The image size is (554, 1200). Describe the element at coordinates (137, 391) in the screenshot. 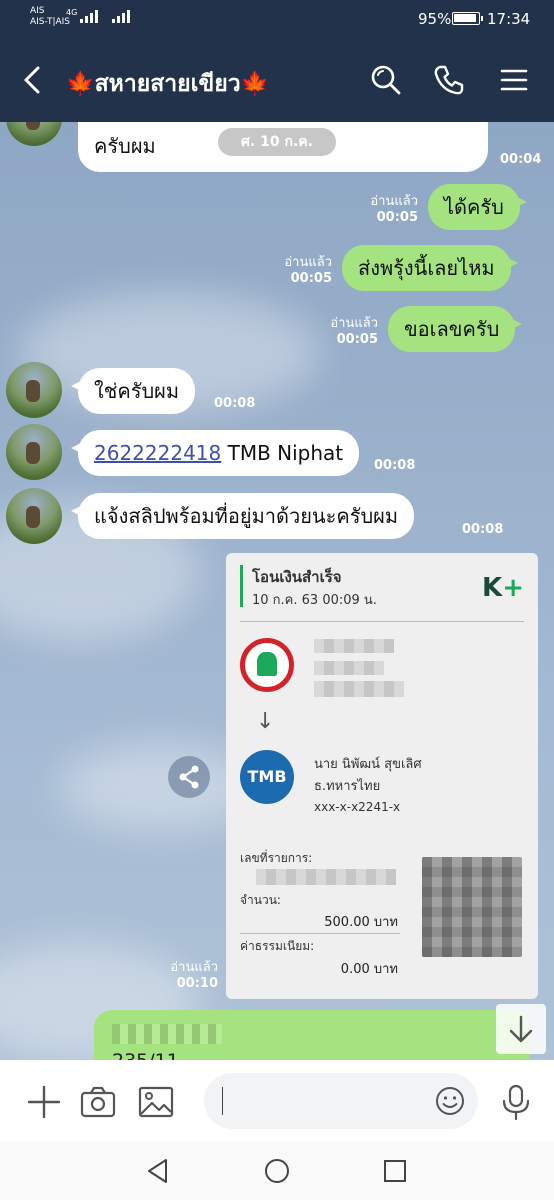

I see `message-text: ใช่ครับผม` at that location.